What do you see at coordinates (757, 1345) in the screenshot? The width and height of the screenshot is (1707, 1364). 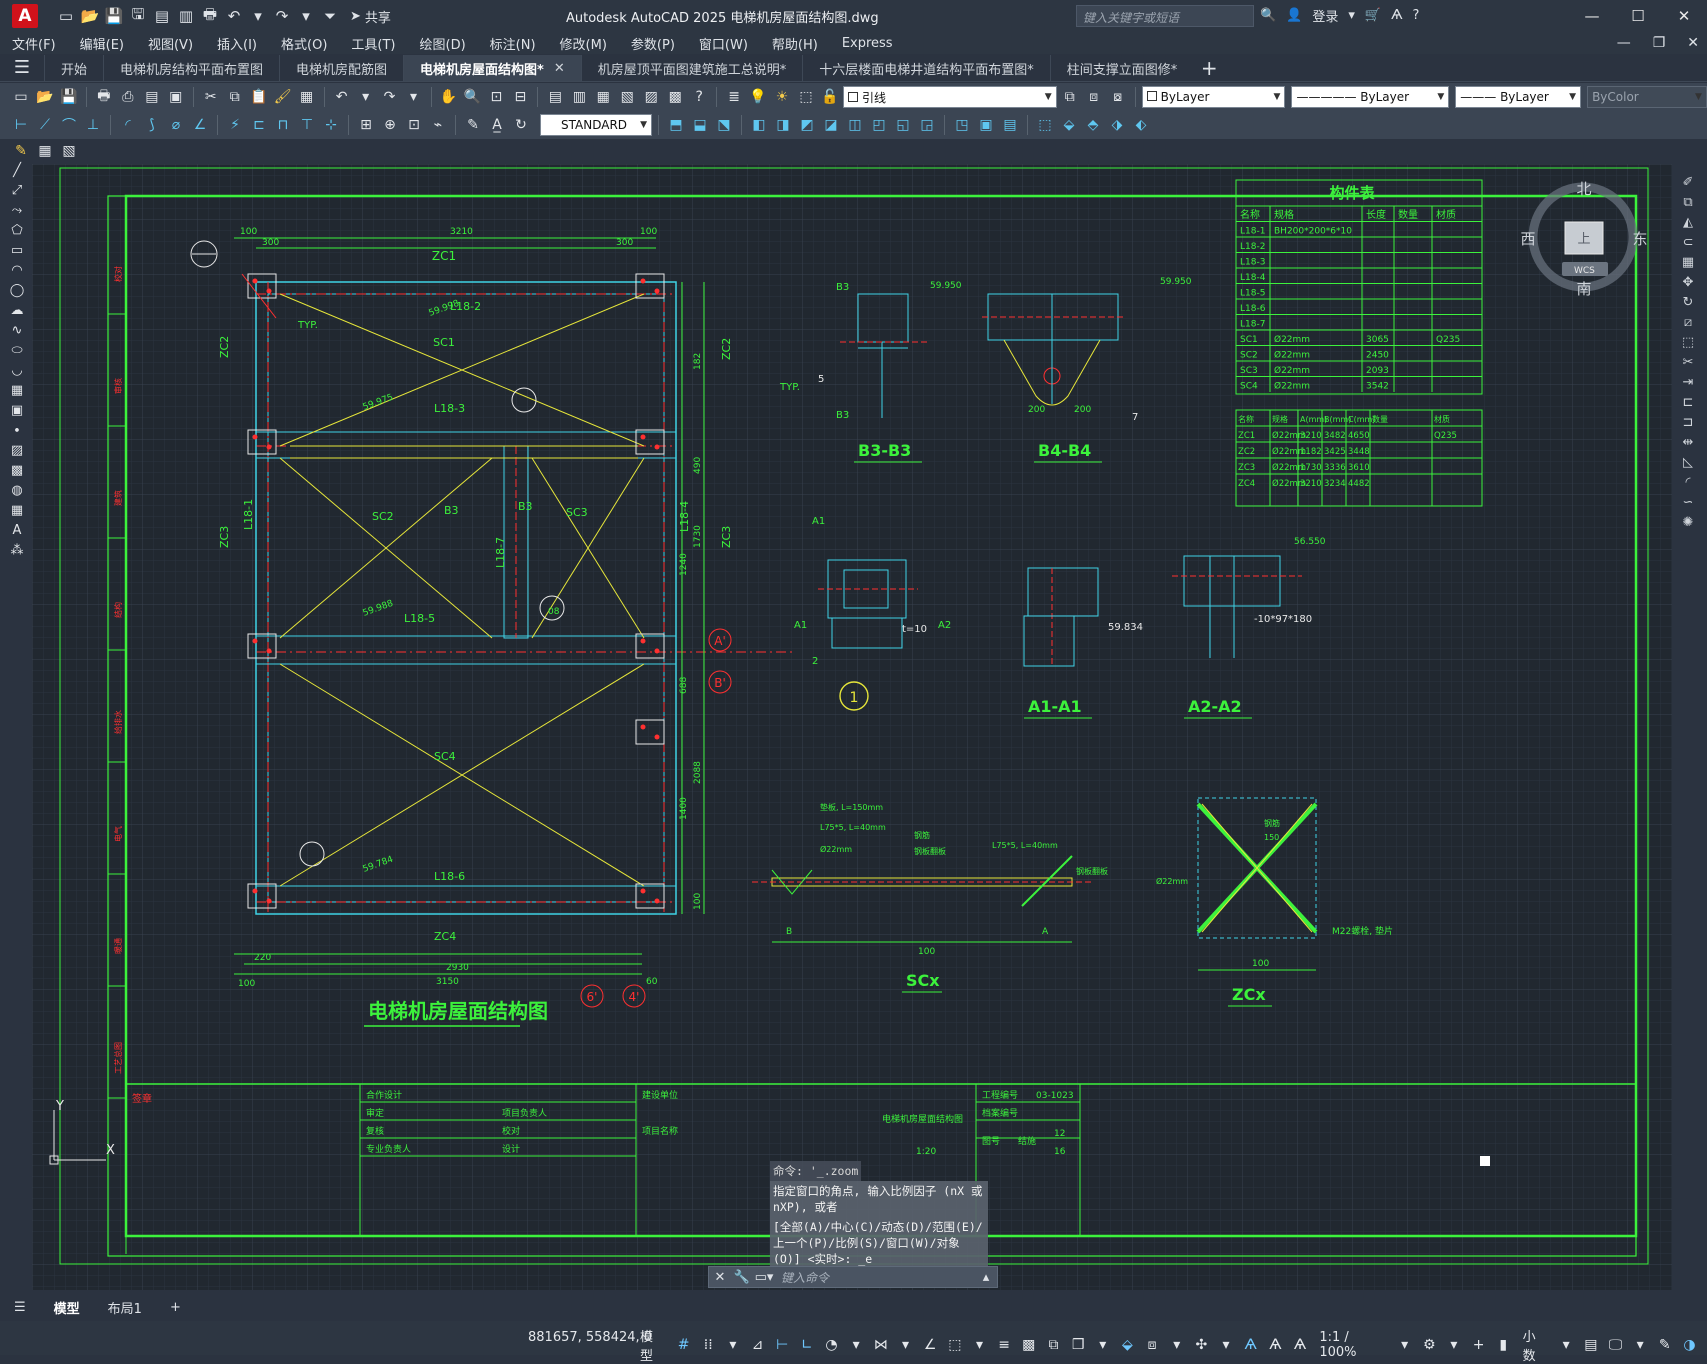 I see `infer-constraints-icon: ⊿` at bounding box center [757, 1345].